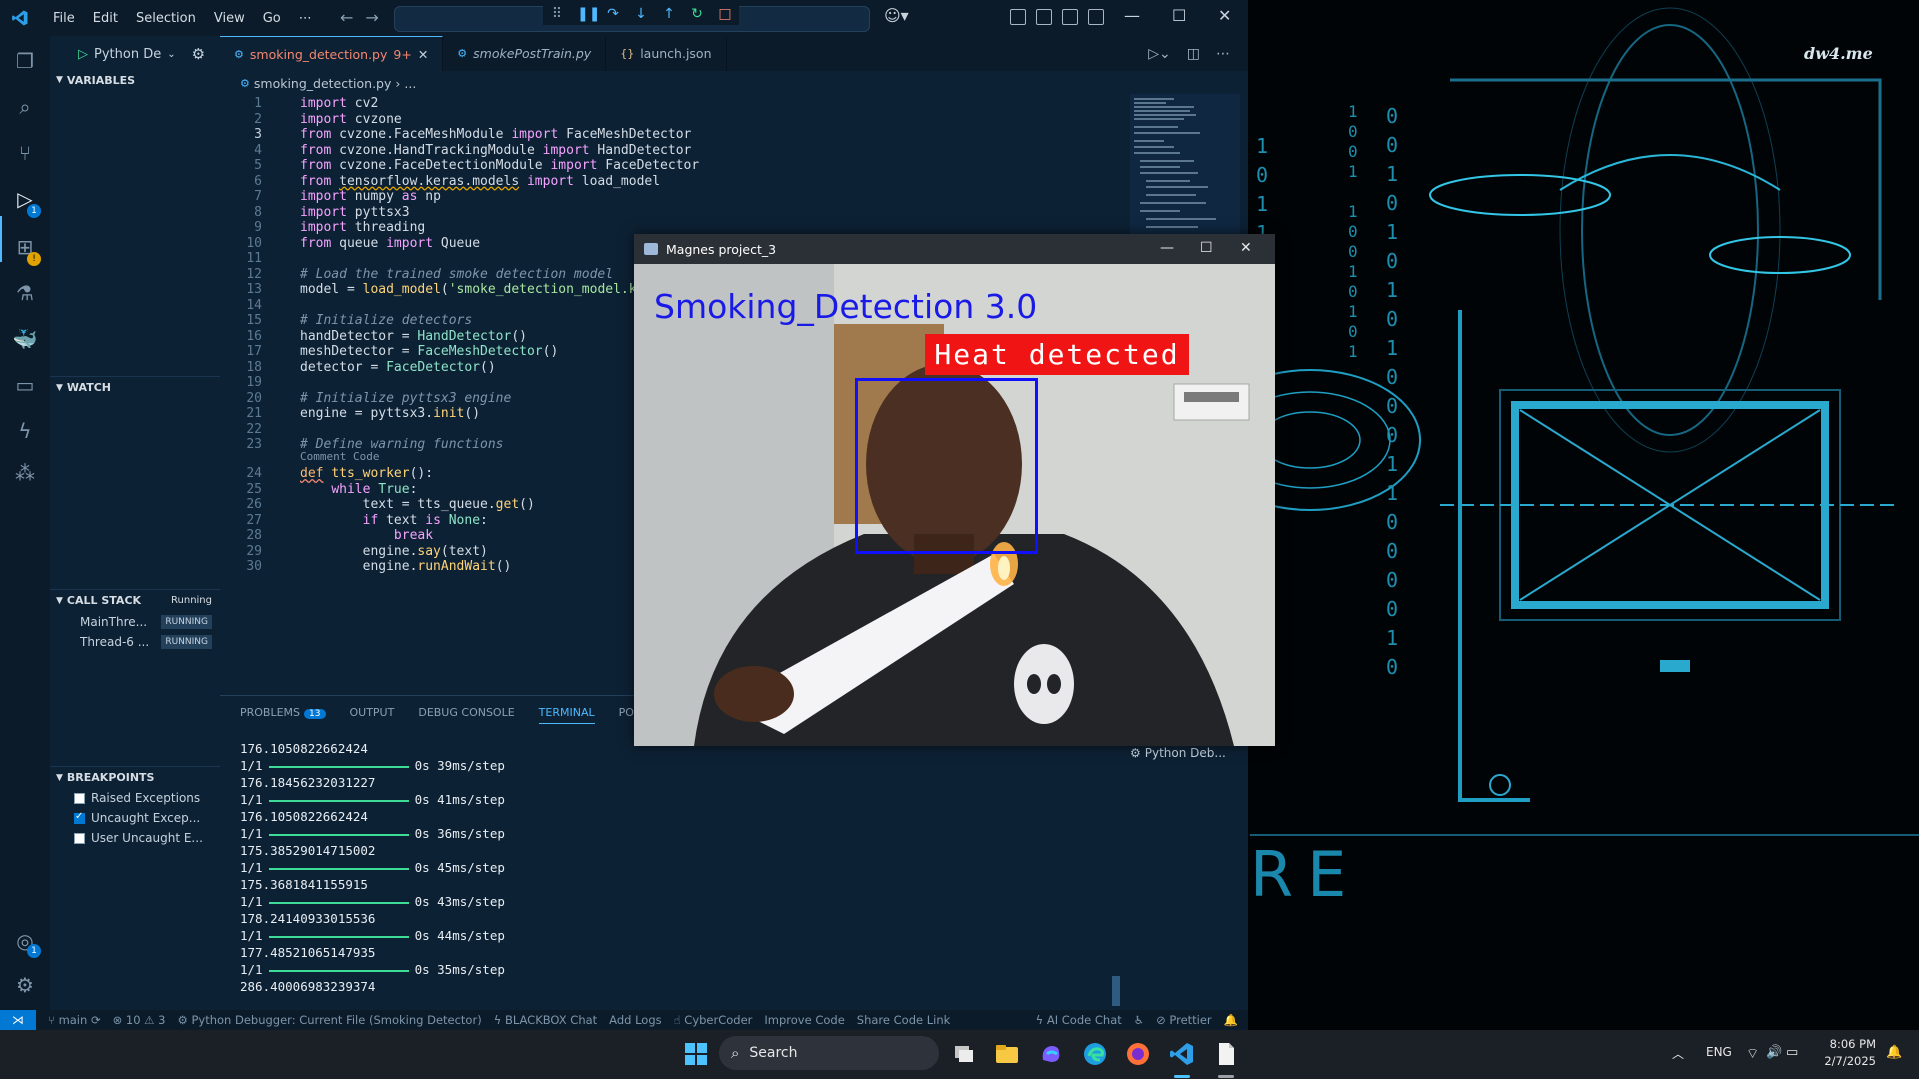 This screenshot has height=1079, width=1919. Describe the element at coordinates (105, 18) in the screenshot. I see `menu-edit: Edit` at that location.